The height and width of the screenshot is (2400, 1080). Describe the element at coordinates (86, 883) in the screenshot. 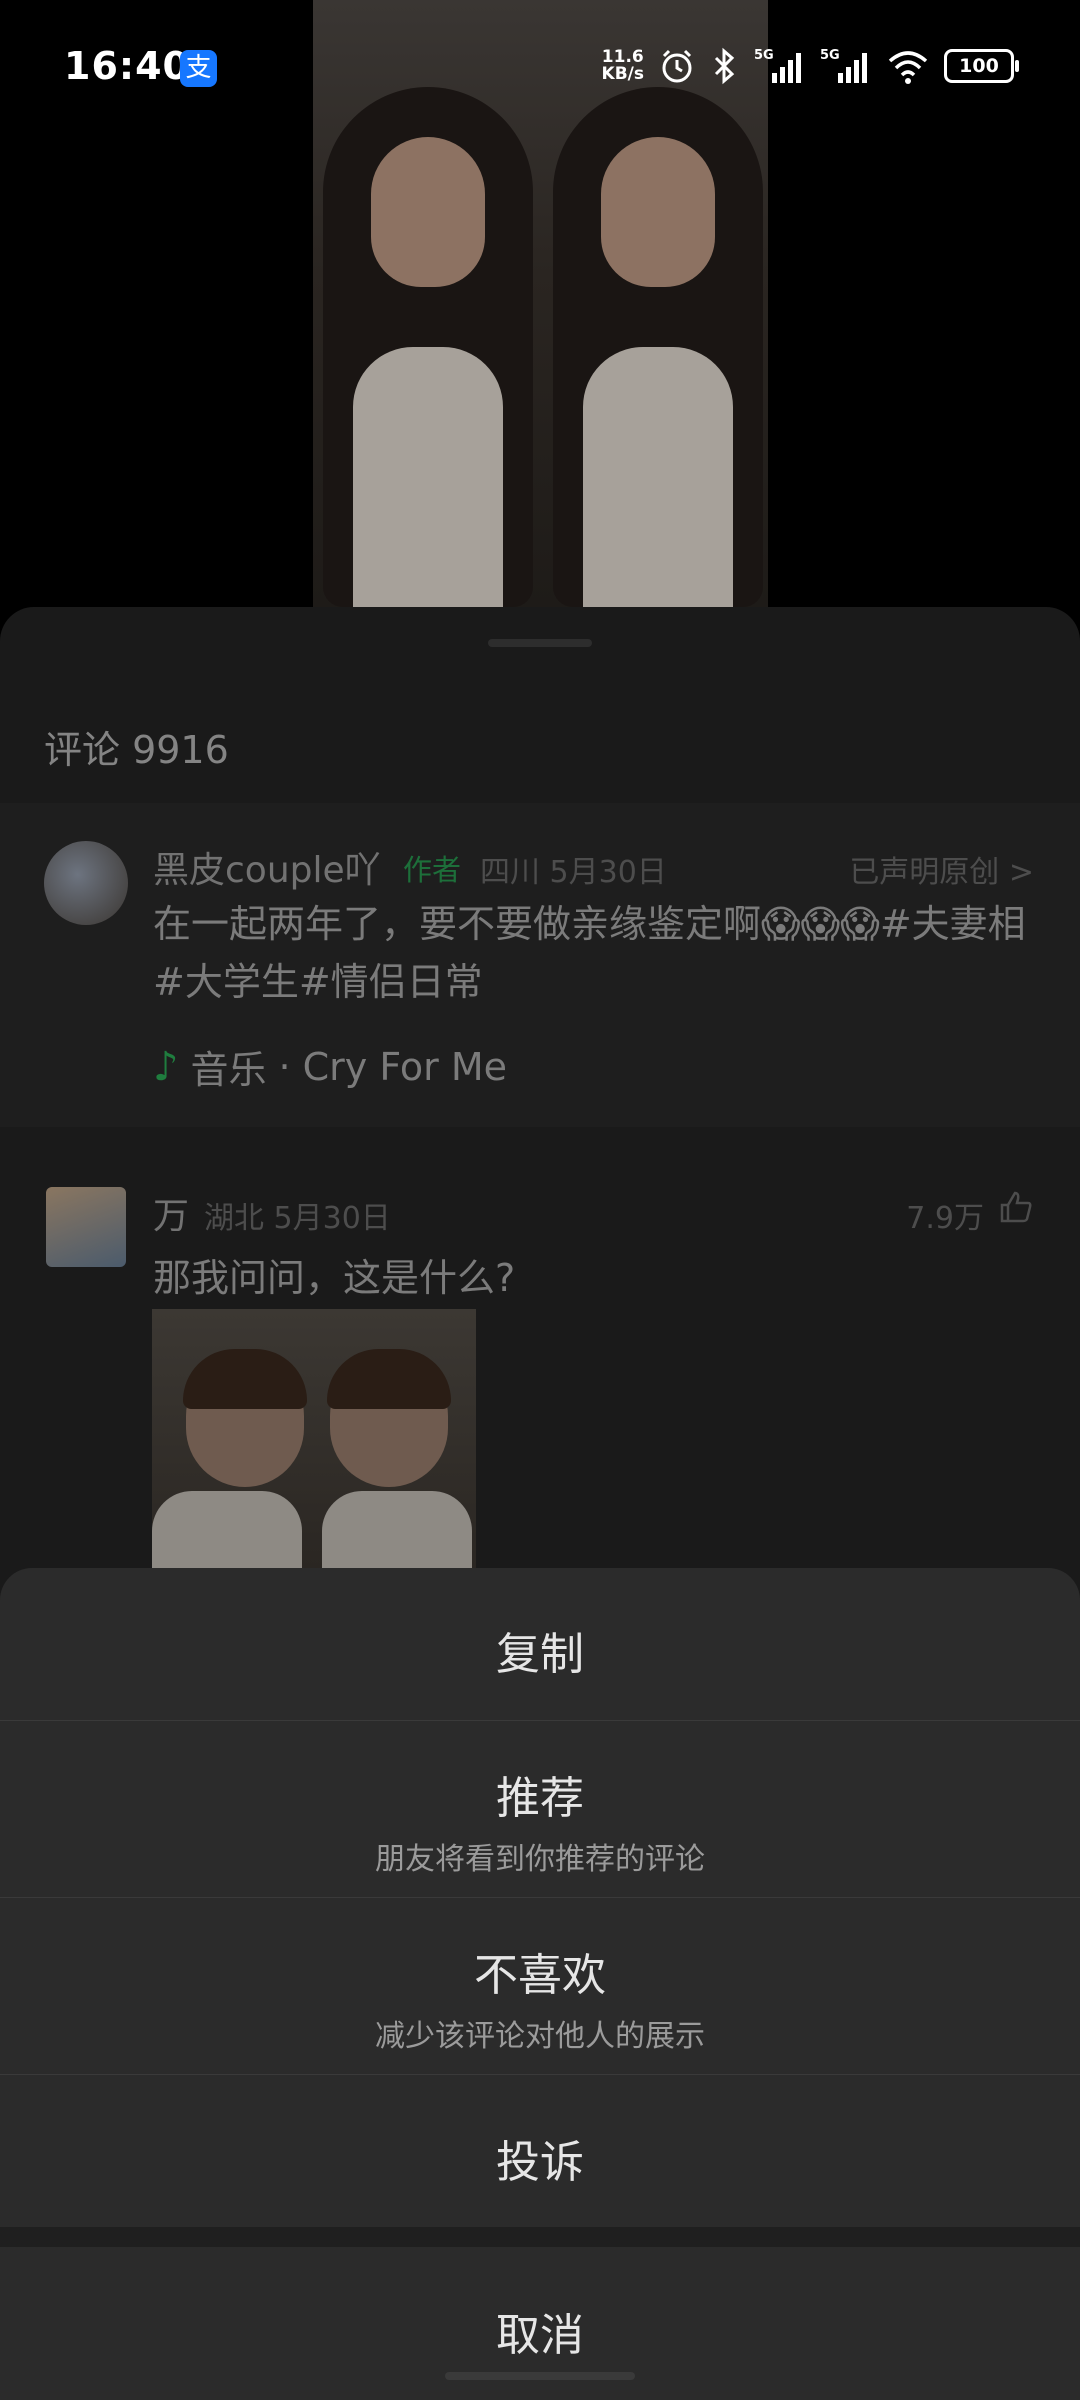

I see `author-avatar` at that location.